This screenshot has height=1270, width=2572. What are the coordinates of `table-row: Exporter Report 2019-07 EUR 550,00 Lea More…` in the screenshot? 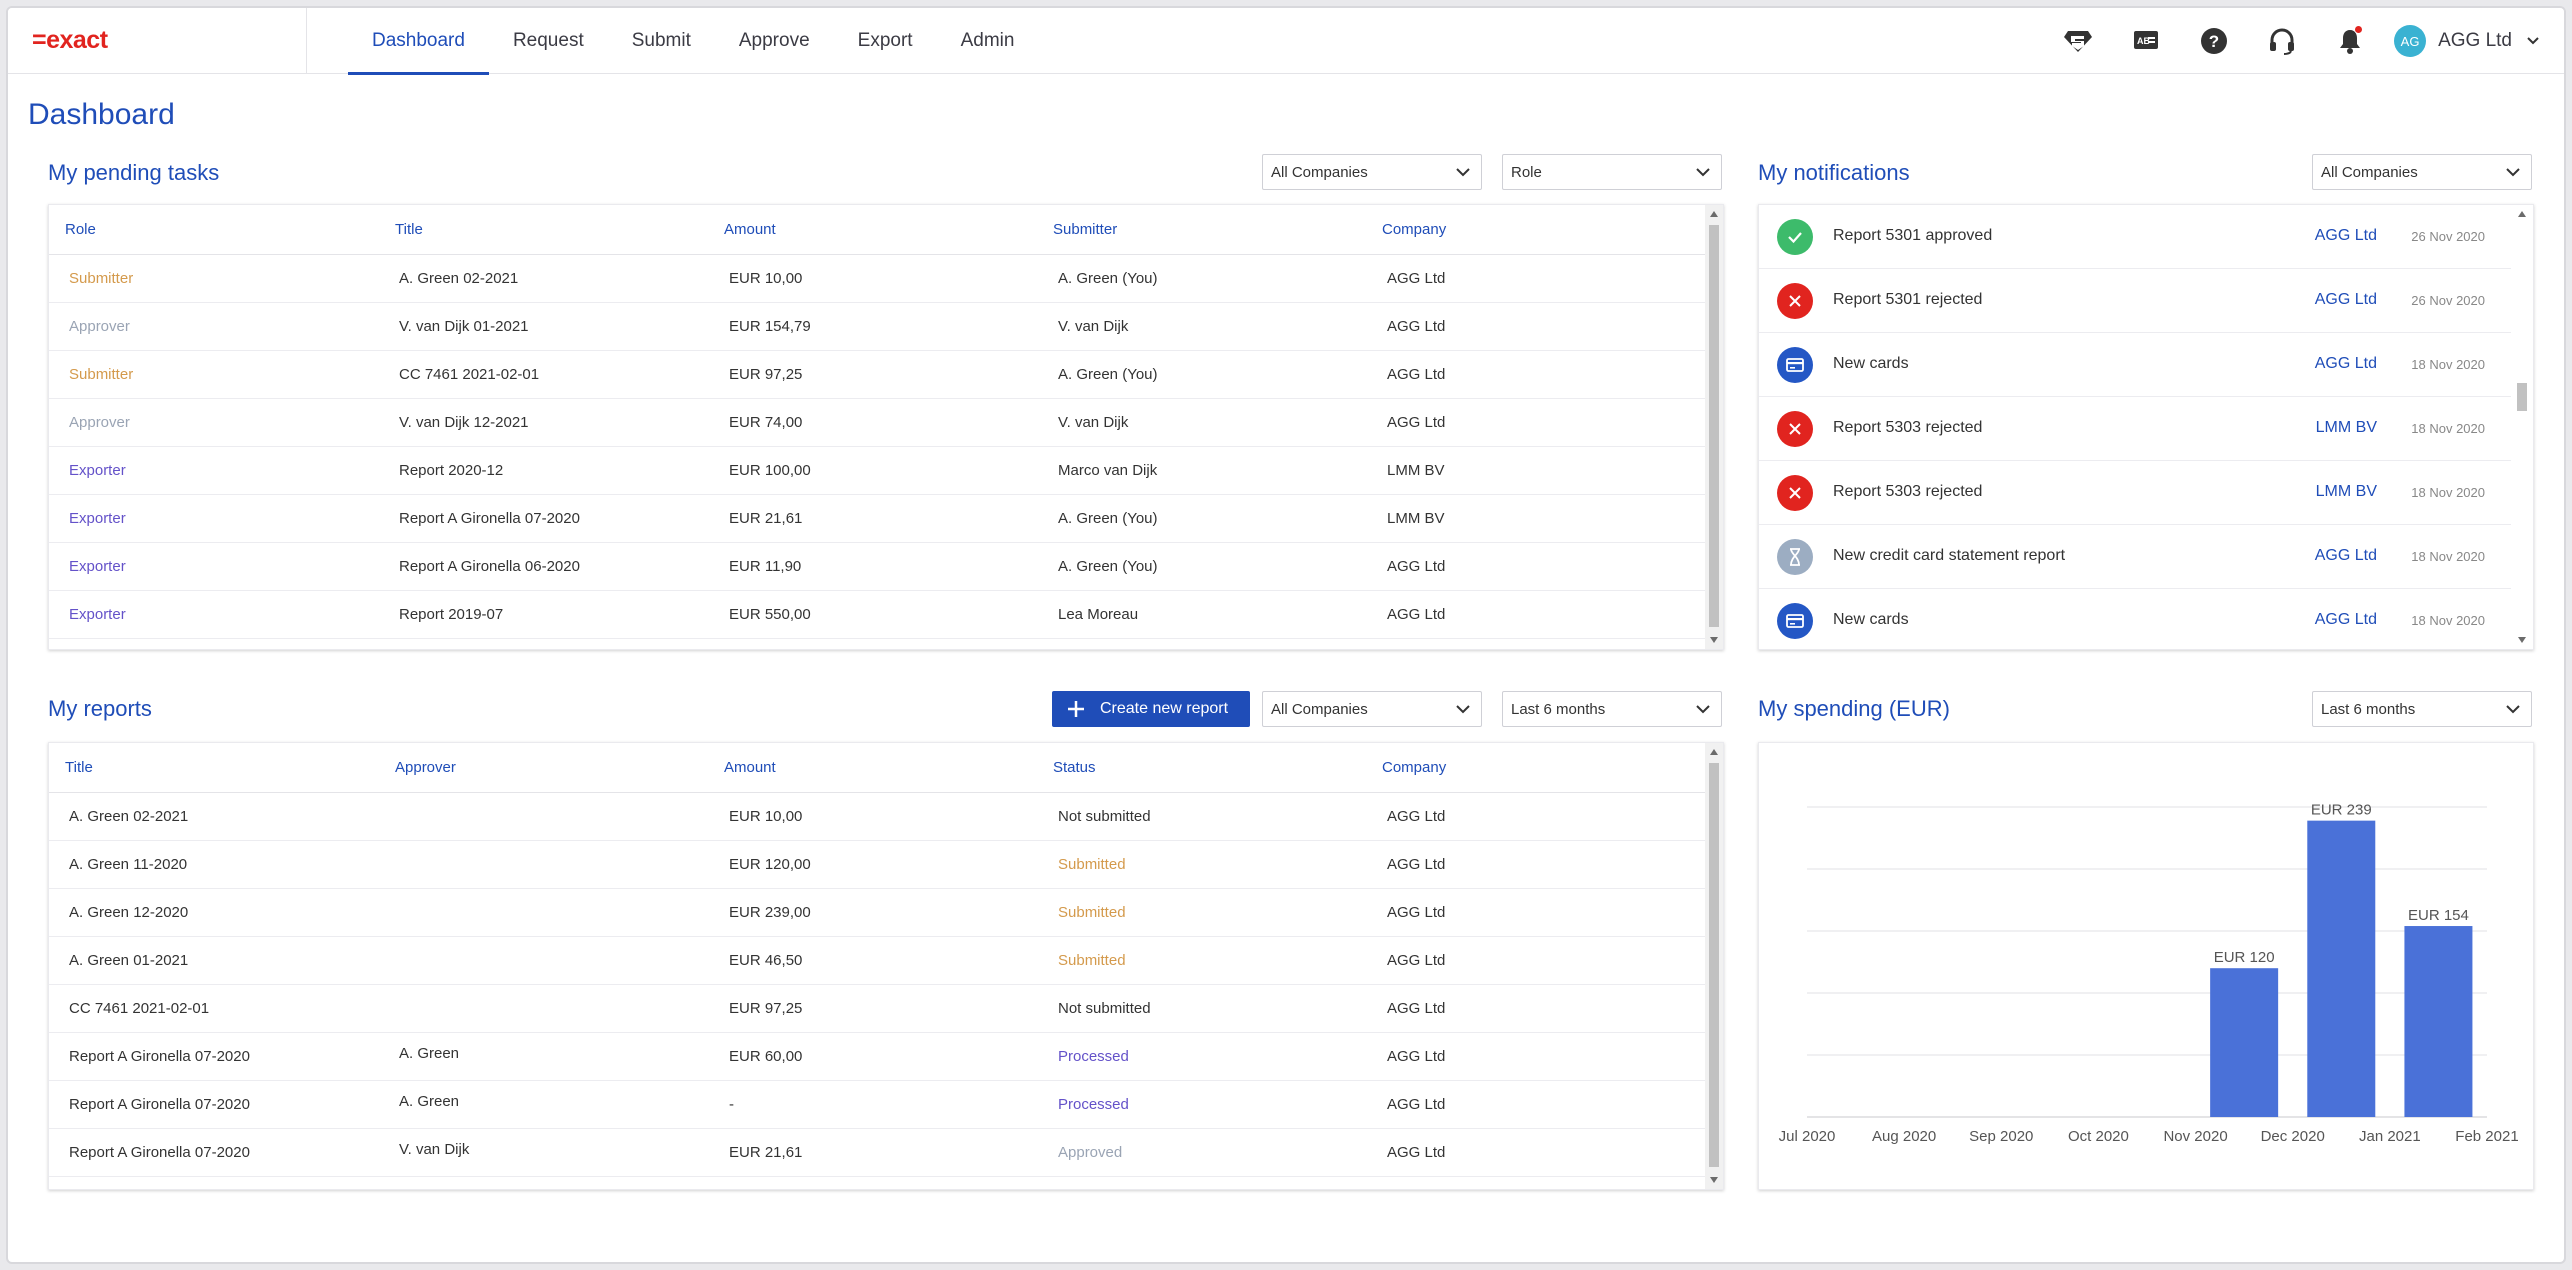 It's located at (877, 615).